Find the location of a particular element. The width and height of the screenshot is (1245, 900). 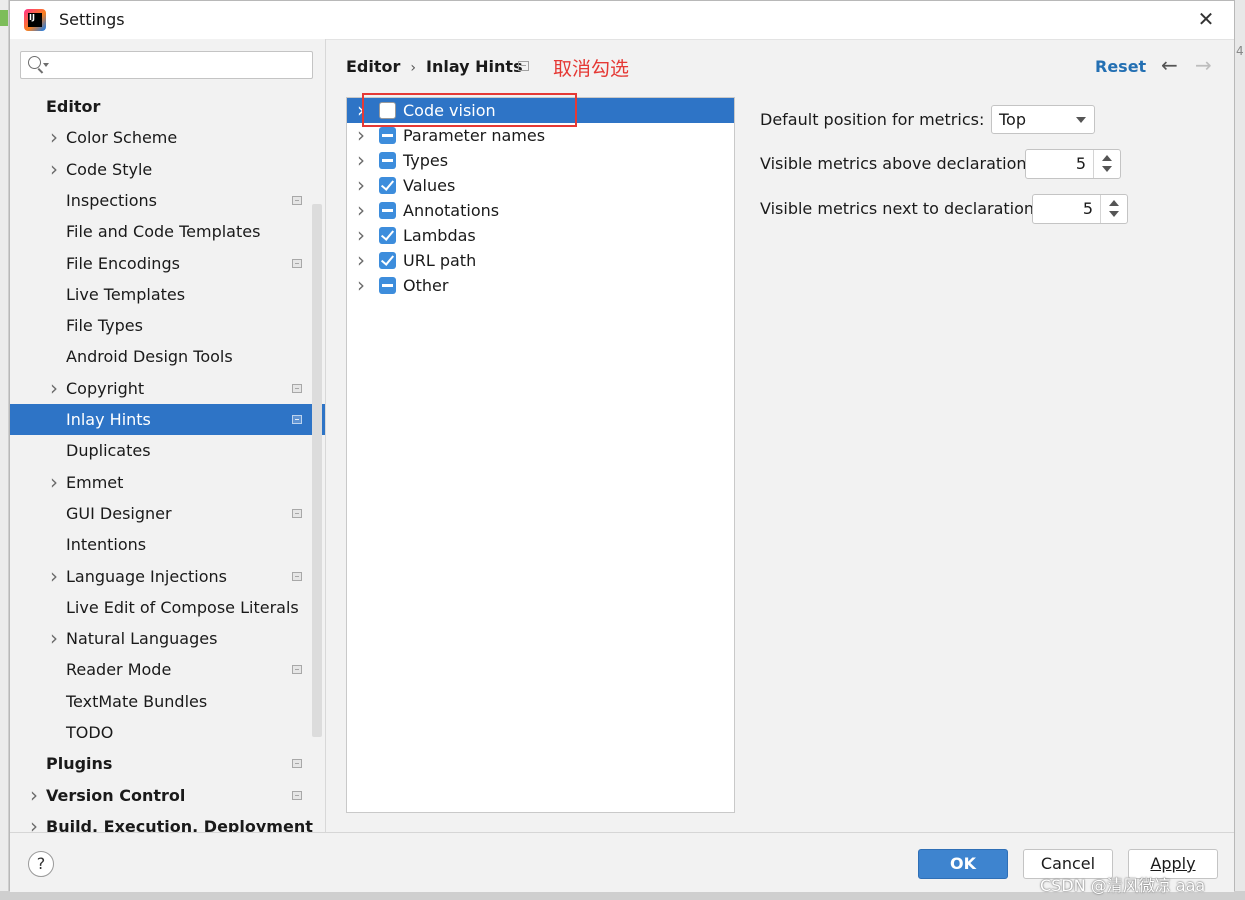

sidebar-item-version-control: › Version Control is located at coordinates (167, 795).